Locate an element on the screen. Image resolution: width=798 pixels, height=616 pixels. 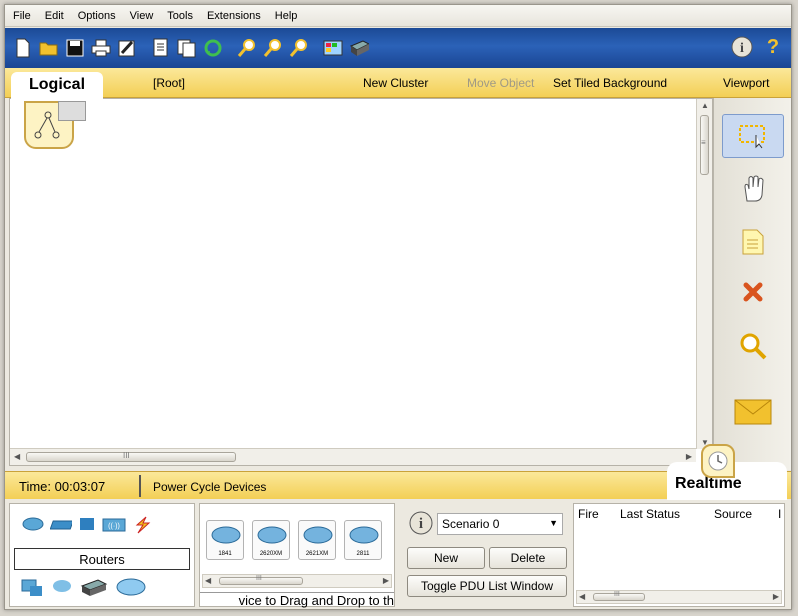
main-toolbar: i ? is located at coordinates (398, 48).